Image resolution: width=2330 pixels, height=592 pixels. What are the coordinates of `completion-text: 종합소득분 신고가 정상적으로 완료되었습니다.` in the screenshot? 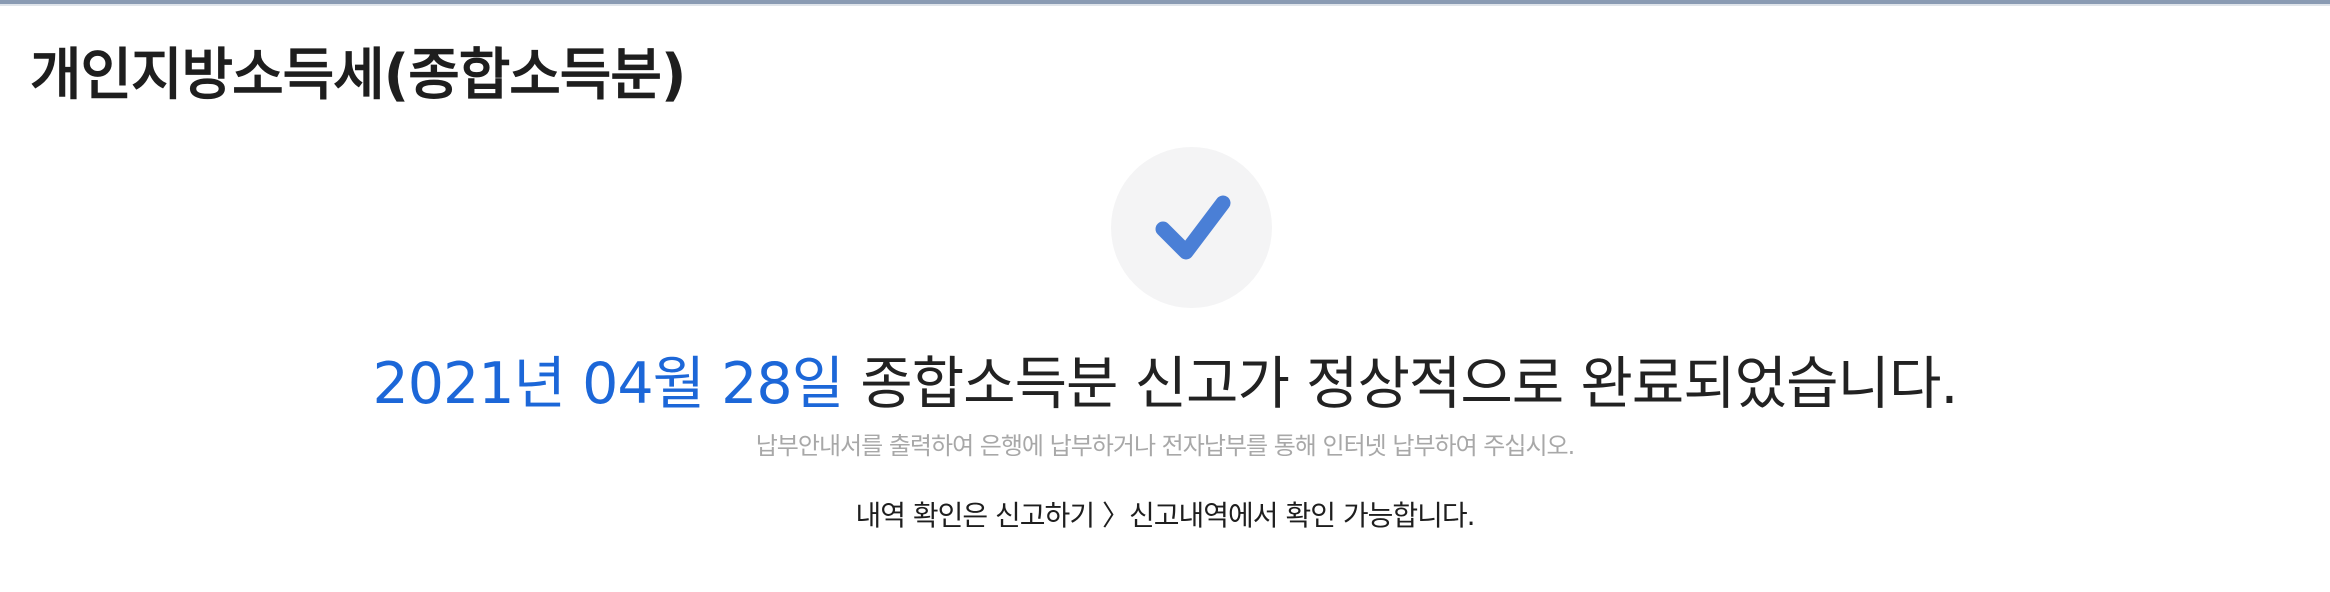 It's located at (1400, 384).